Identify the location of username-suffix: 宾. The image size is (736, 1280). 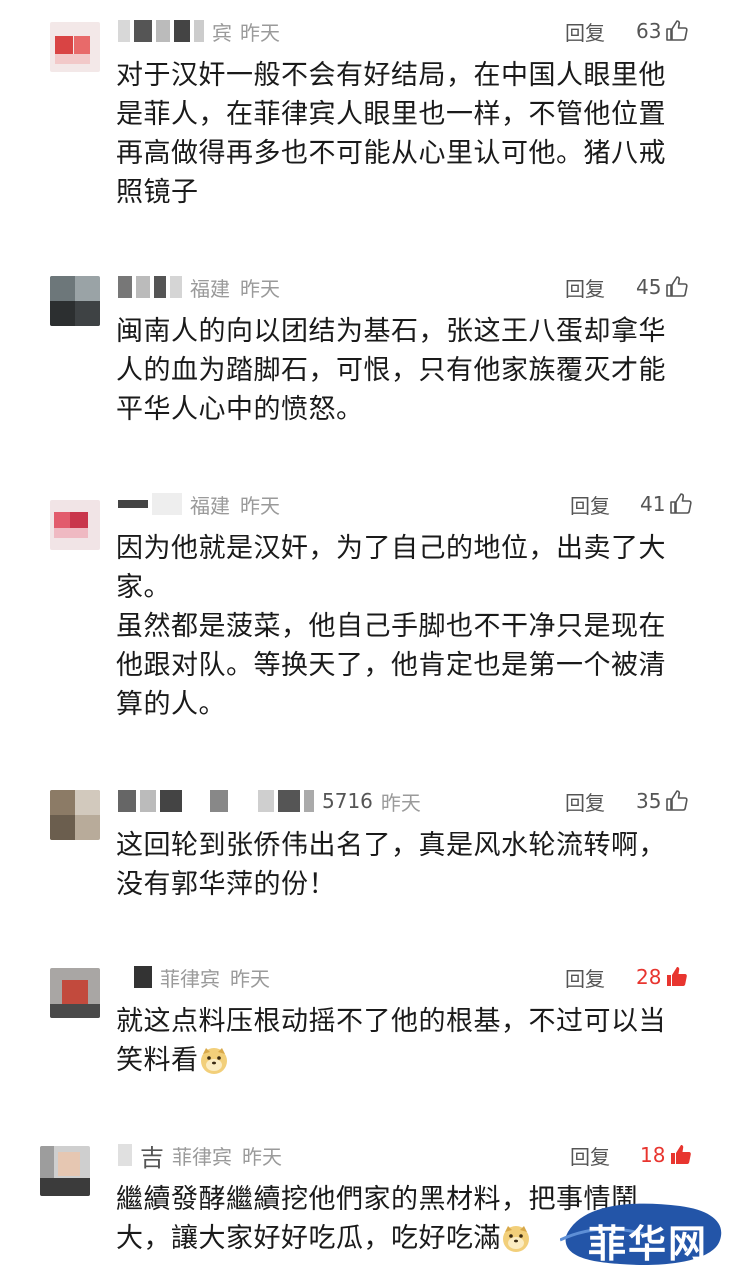
(222, 32).